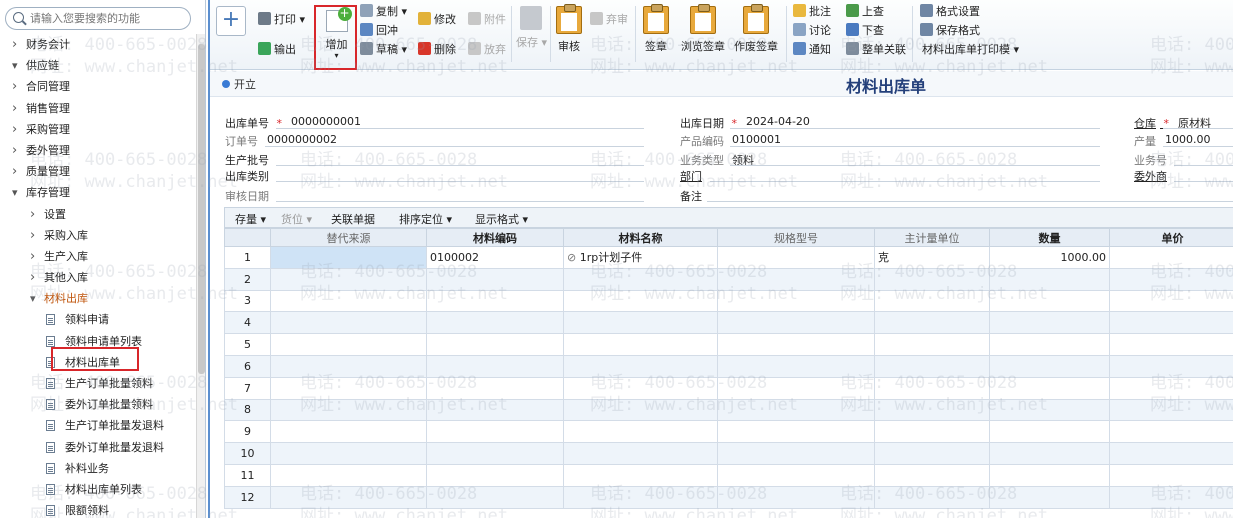  What do you see at coordinates (326, 121) in the screenshot?
I see `out-no-field: 0000000001` at bounding box center [326, 121].